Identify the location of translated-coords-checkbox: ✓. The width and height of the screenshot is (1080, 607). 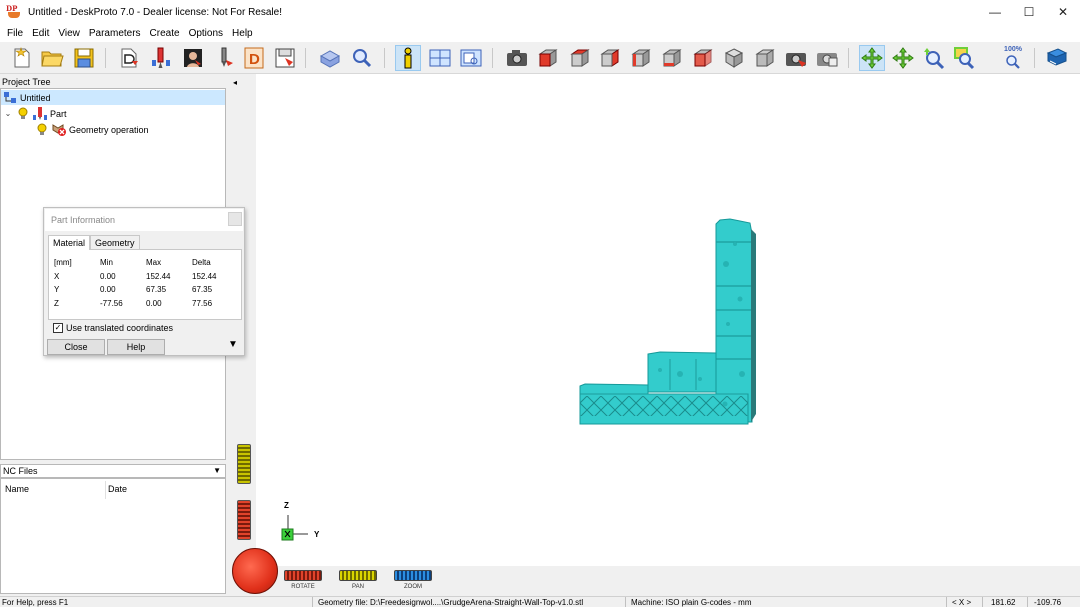
(58, 328).